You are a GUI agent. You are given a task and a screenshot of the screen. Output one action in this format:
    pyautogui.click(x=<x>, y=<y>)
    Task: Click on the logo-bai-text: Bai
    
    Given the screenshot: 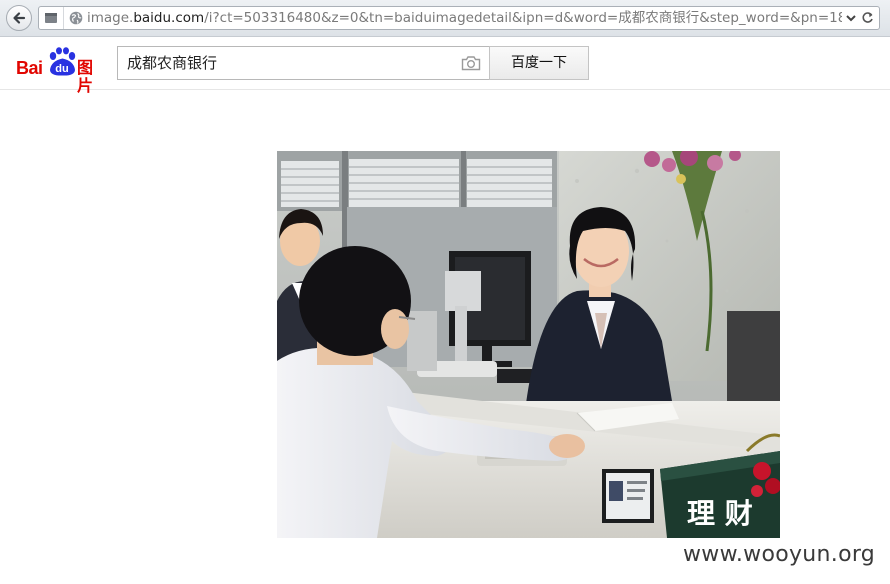 What is the action you would take?
    pyautogui.click(x=29, y=68)
    